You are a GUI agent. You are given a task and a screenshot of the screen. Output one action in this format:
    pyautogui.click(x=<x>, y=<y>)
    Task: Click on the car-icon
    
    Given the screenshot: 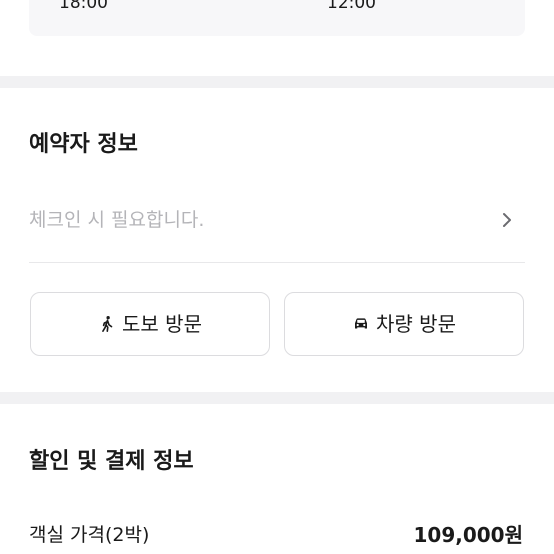 What is the action you would take?
    pyautogui.click(x=361, y=323)
    